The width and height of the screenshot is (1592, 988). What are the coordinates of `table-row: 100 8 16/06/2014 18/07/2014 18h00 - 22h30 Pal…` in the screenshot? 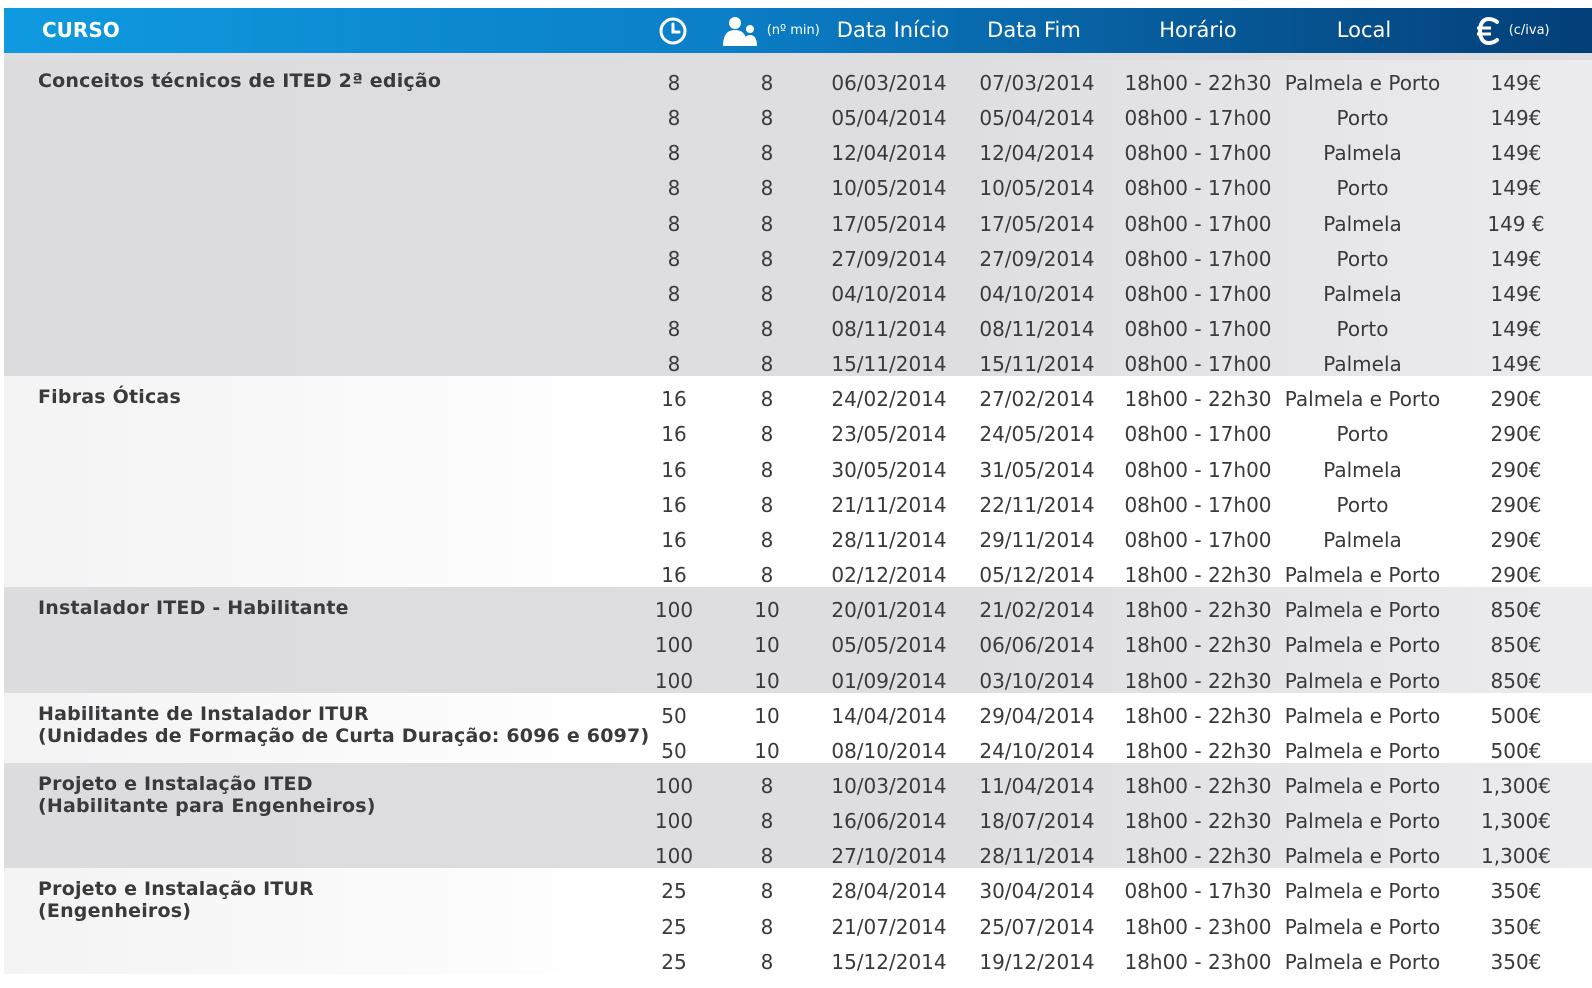 It's located at (798, 815).